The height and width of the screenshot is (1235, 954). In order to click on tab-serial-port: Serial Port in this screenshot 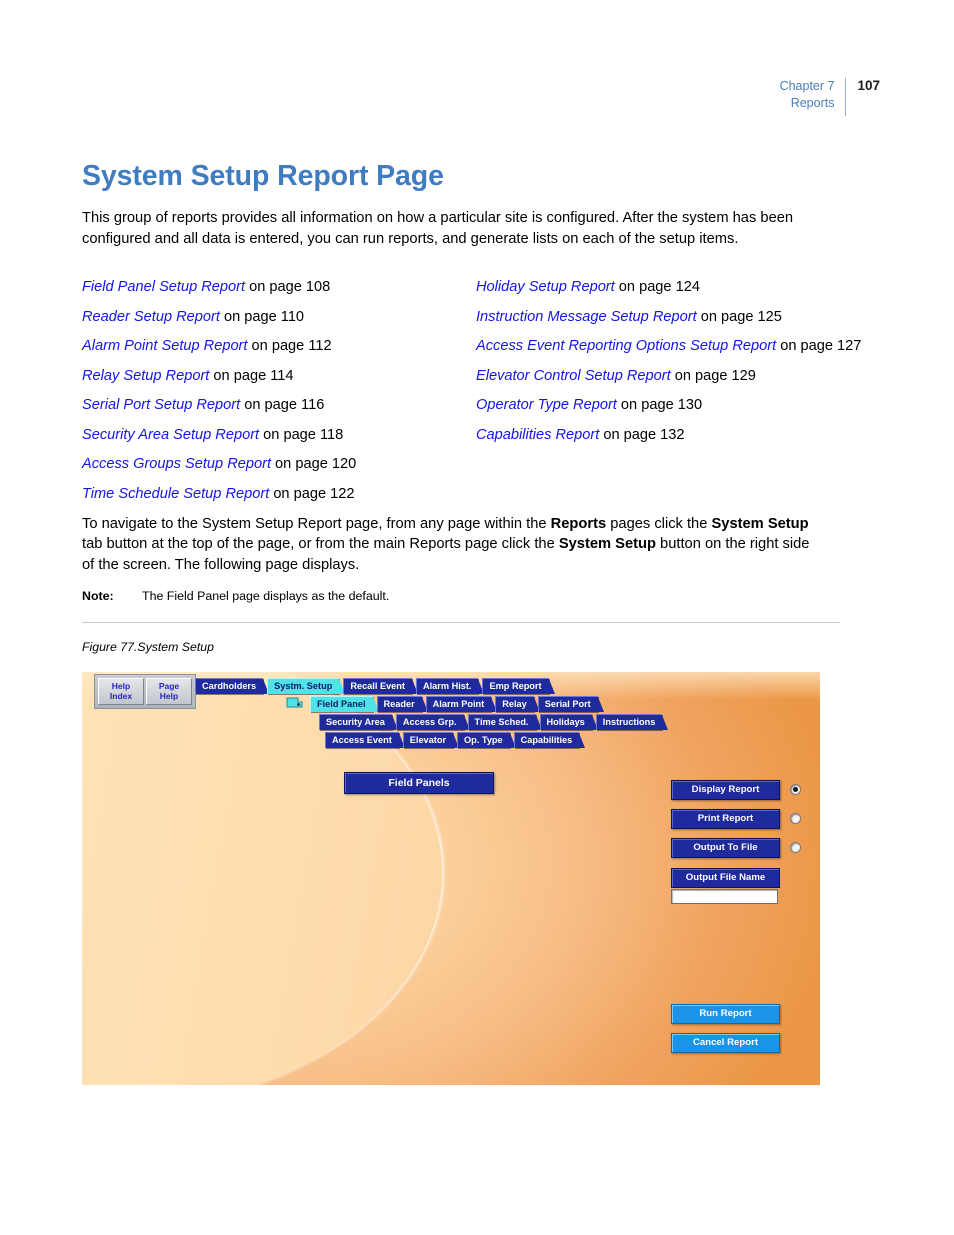, I will do `click(570, 704)`.